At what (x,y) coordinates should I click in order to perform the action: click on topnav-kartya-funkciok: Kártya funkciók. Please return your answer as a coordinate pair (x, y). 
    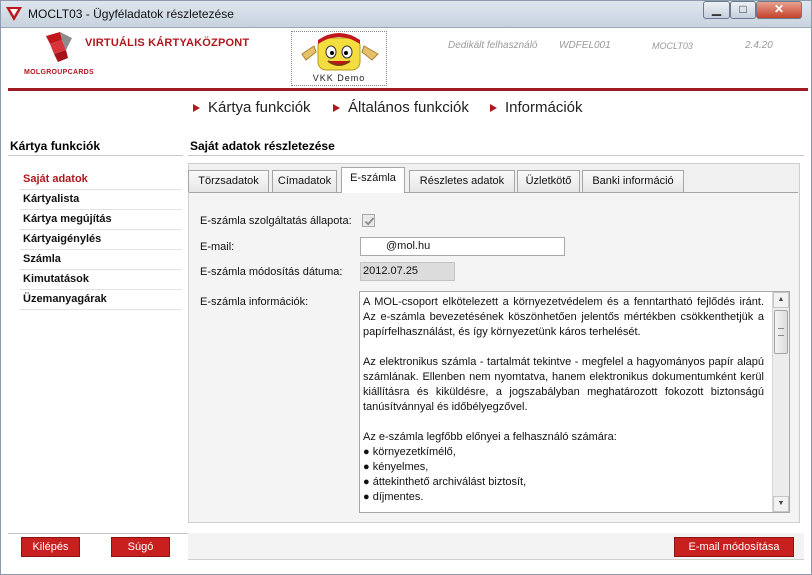
    Looking at the image, I should click on (252, 107).